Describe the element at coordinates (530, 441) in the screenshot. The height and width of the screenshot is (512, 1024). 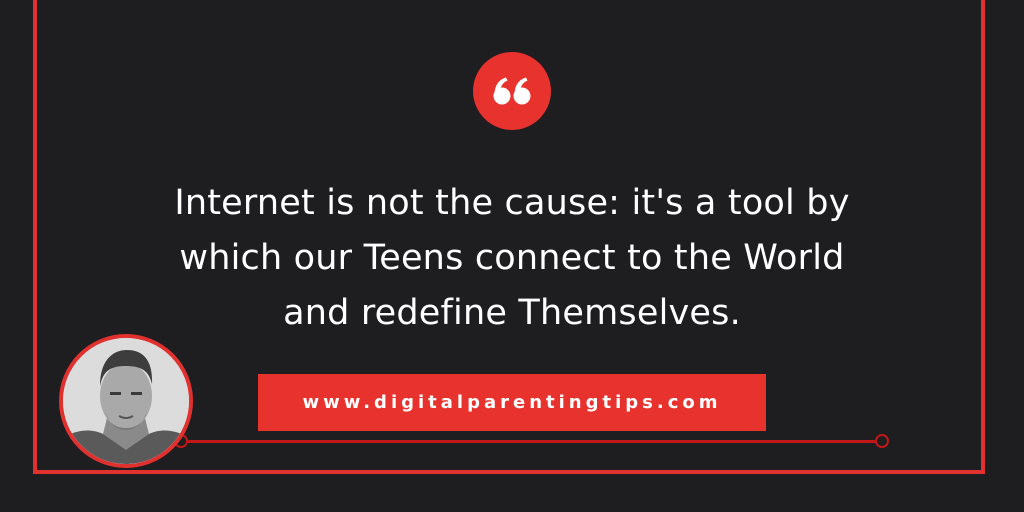
I see `decorative-line` at that location.